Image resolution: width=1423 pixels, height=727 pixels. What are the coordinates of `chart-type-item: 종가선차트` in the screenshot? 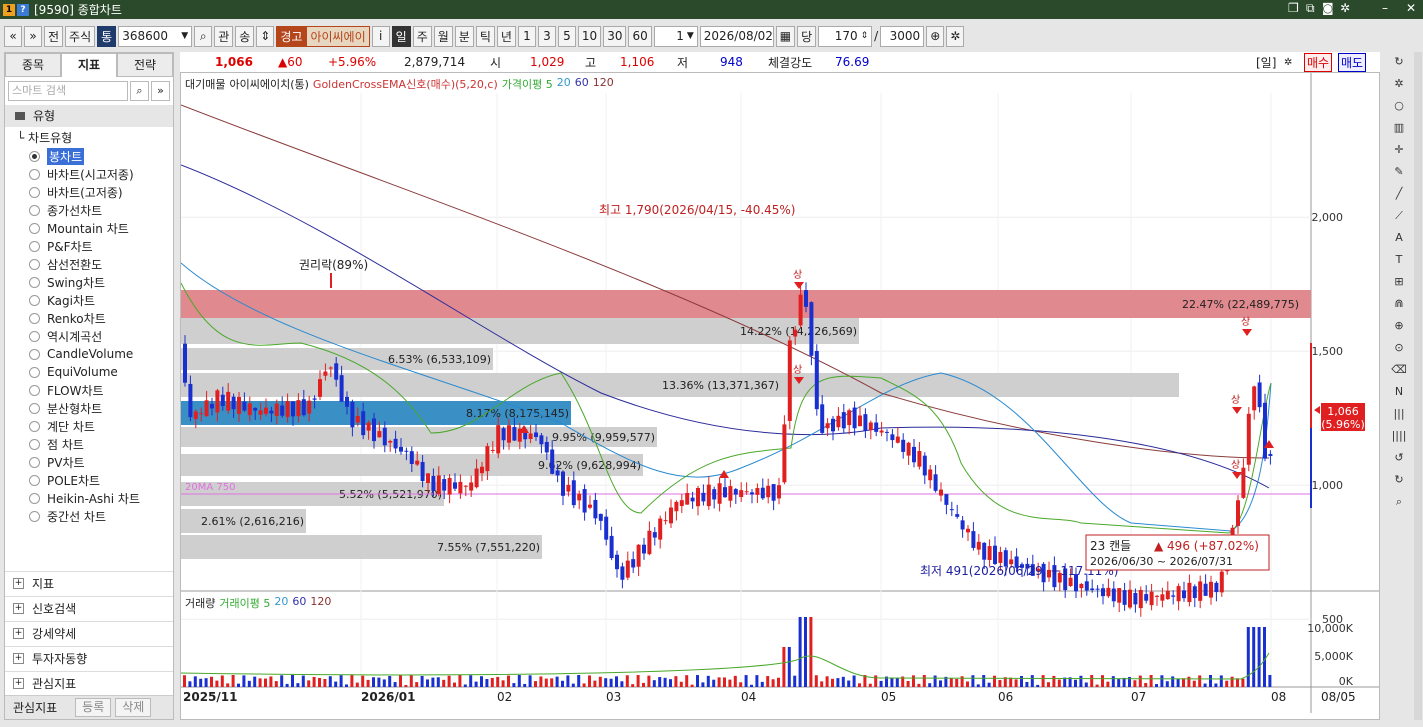 It's located at (89, 210).